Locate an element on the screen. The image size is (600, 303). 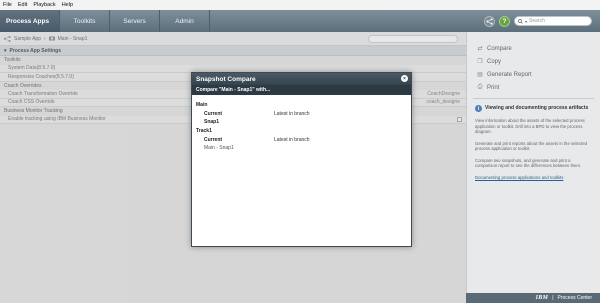
info-icon: i is located at coordinates (478, 108).